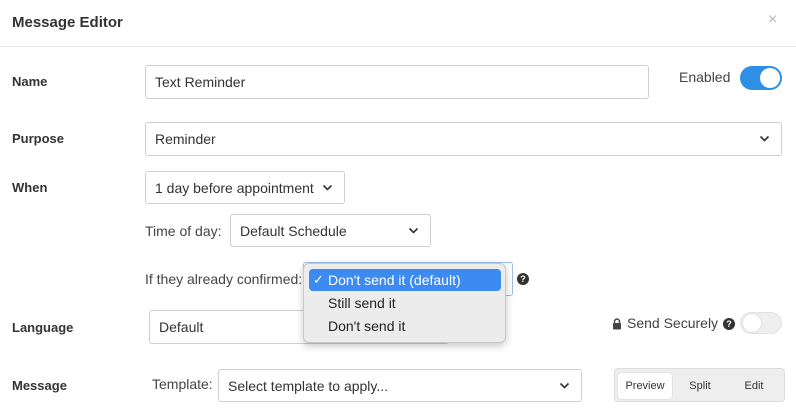 Image resolution: width=796 pixels, height=414 pixels. I want to click on when-select: 1 day before appointment, so click(245, 187).